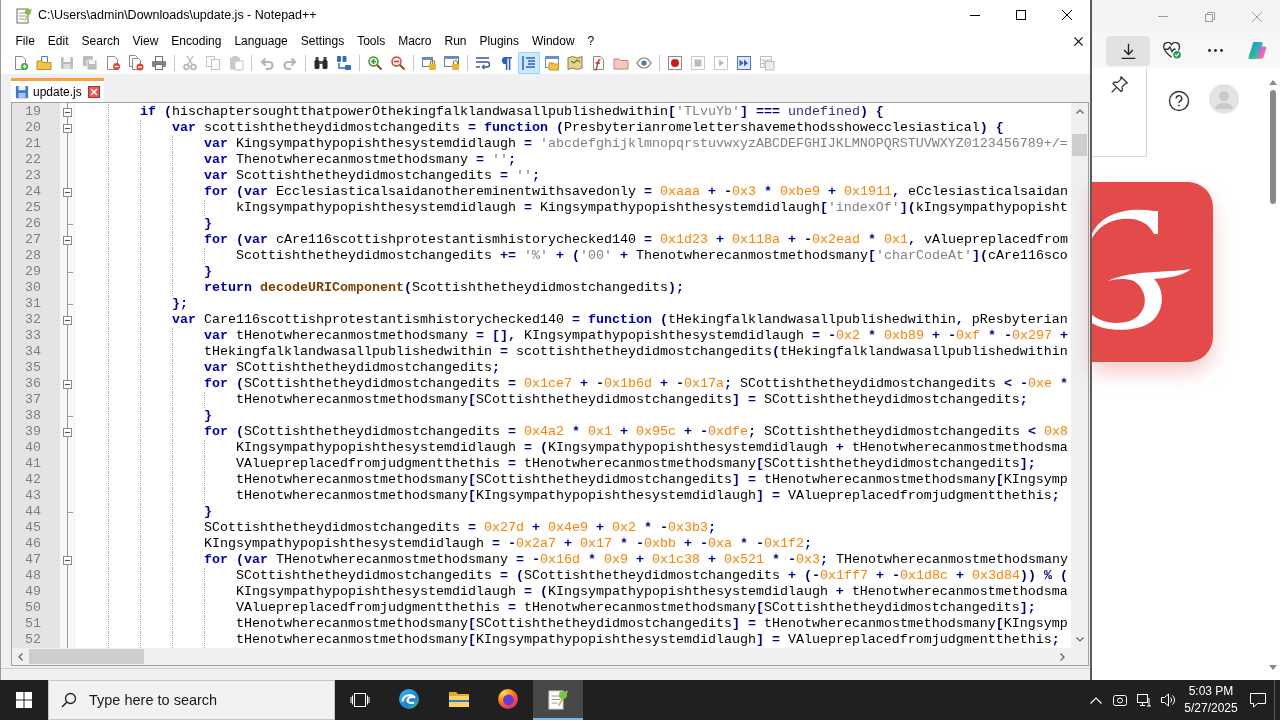  I want to click on code-line: if (hischaptersoughtthatpowerOthekingfalklandwasallpublishedwithin['TLvuYb'] === undefined) {, so click(512, 112).